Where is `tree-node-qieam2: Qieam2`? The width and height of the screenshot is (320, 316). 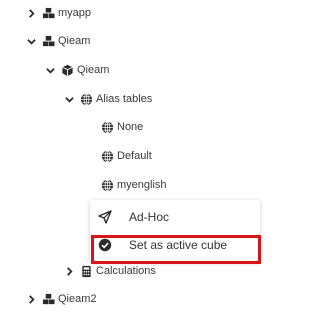
tree-node-qieam2: Qieam2 is located at coordinates (61, 299).